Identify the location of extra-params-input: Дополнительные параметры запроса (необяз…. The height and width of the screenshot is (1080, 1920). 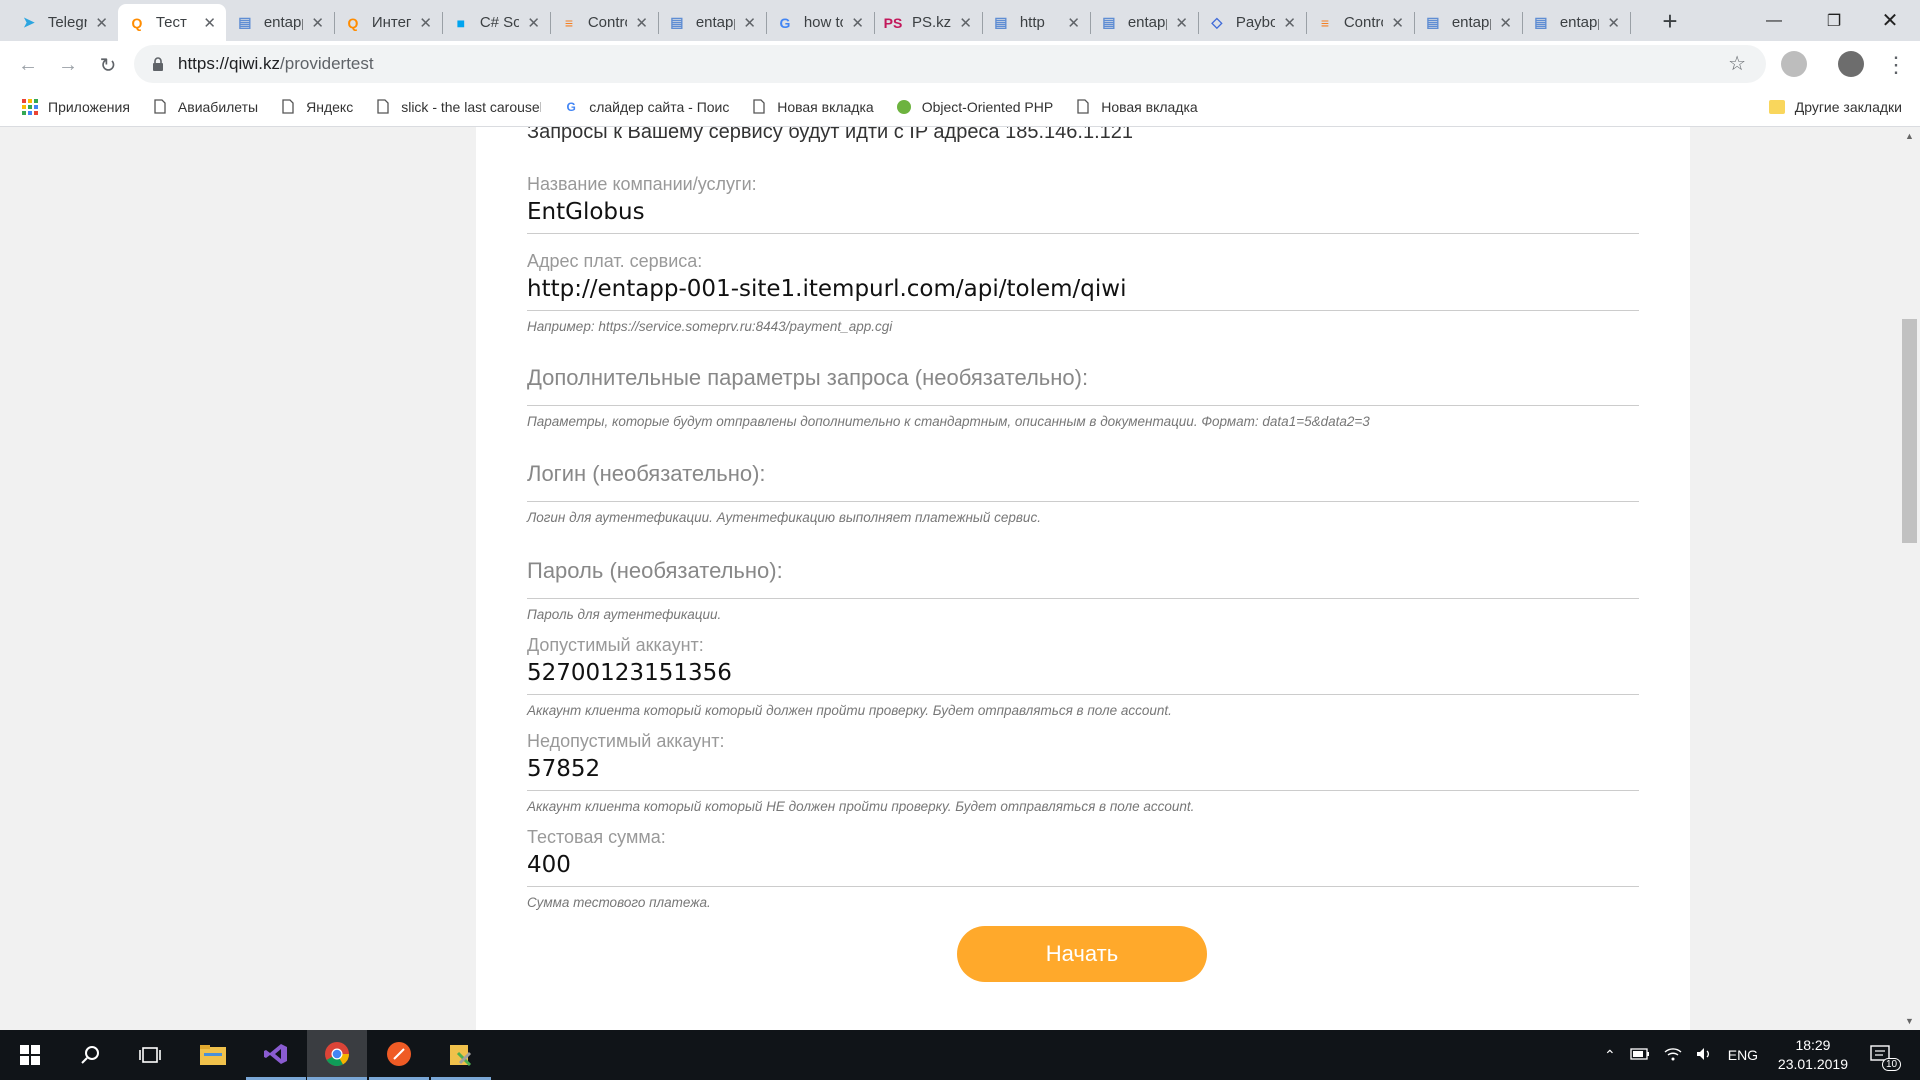
(1083, 383).